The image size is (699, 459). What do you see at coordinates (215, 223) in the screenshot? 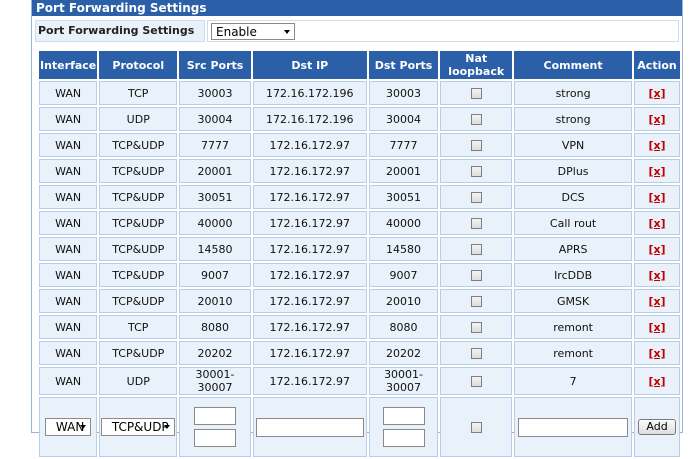
I see `src-ports-cell: 40000` at bounding box center [215, 223].